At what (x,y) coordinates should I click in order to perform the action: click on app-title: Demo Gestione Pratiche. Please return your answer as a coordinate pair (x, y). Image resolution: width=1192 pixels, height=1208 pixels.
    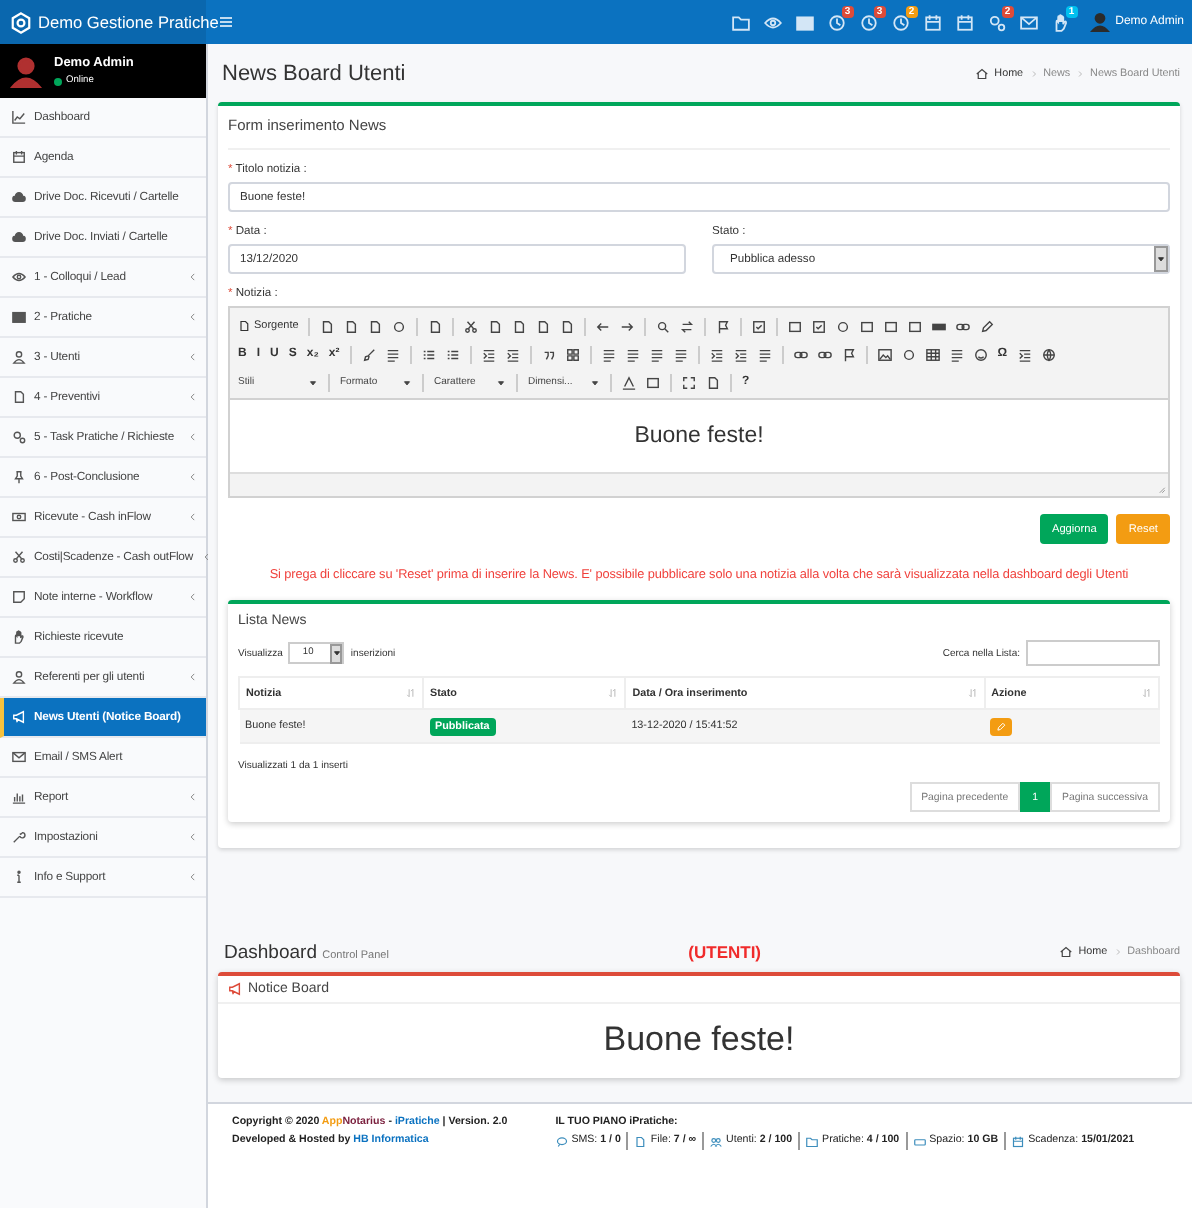
    Looking at the image, I should click on (128, 22).